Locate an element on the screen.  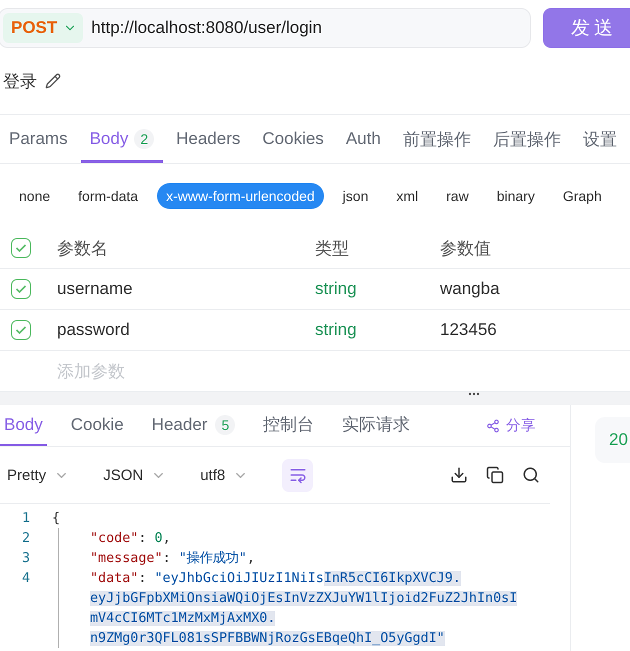
line-number: 2 is located at coordinates (26, 538).